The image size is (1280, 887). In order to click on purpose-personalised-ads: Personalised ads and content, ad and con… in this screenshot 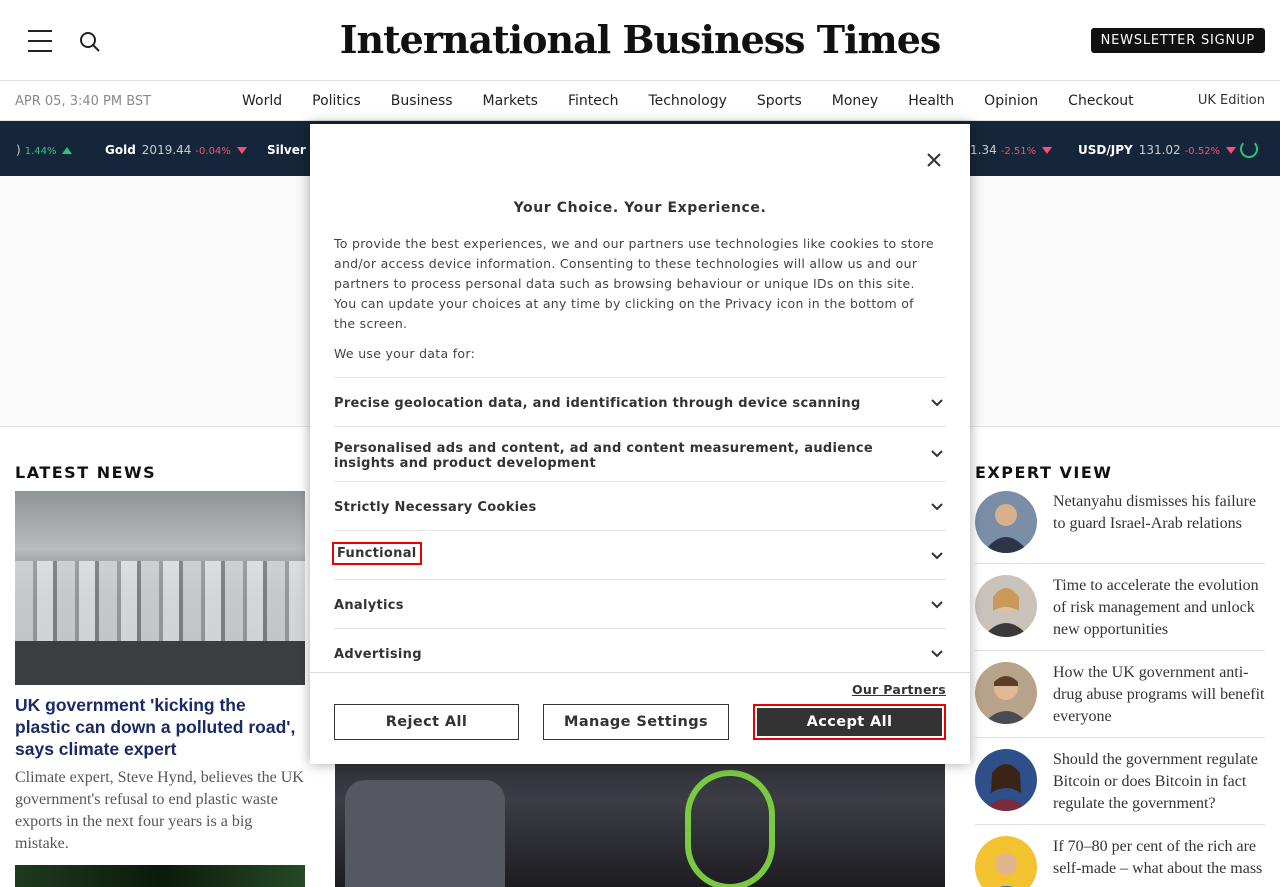, I will do `click(640, 453)`.